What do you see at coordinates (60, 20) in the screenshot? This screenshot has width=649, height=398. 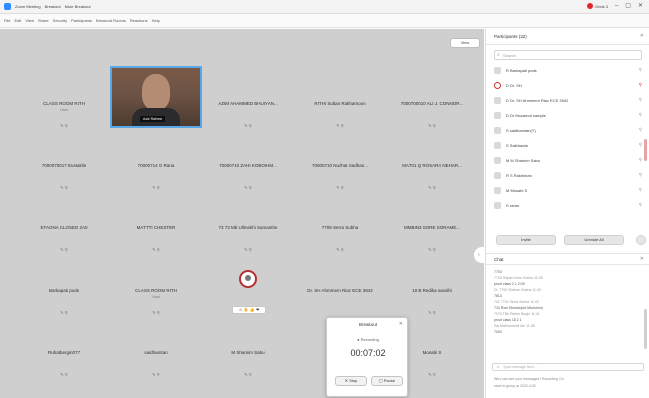 I see `menu-security: Security` at bounding box center [60, 20].